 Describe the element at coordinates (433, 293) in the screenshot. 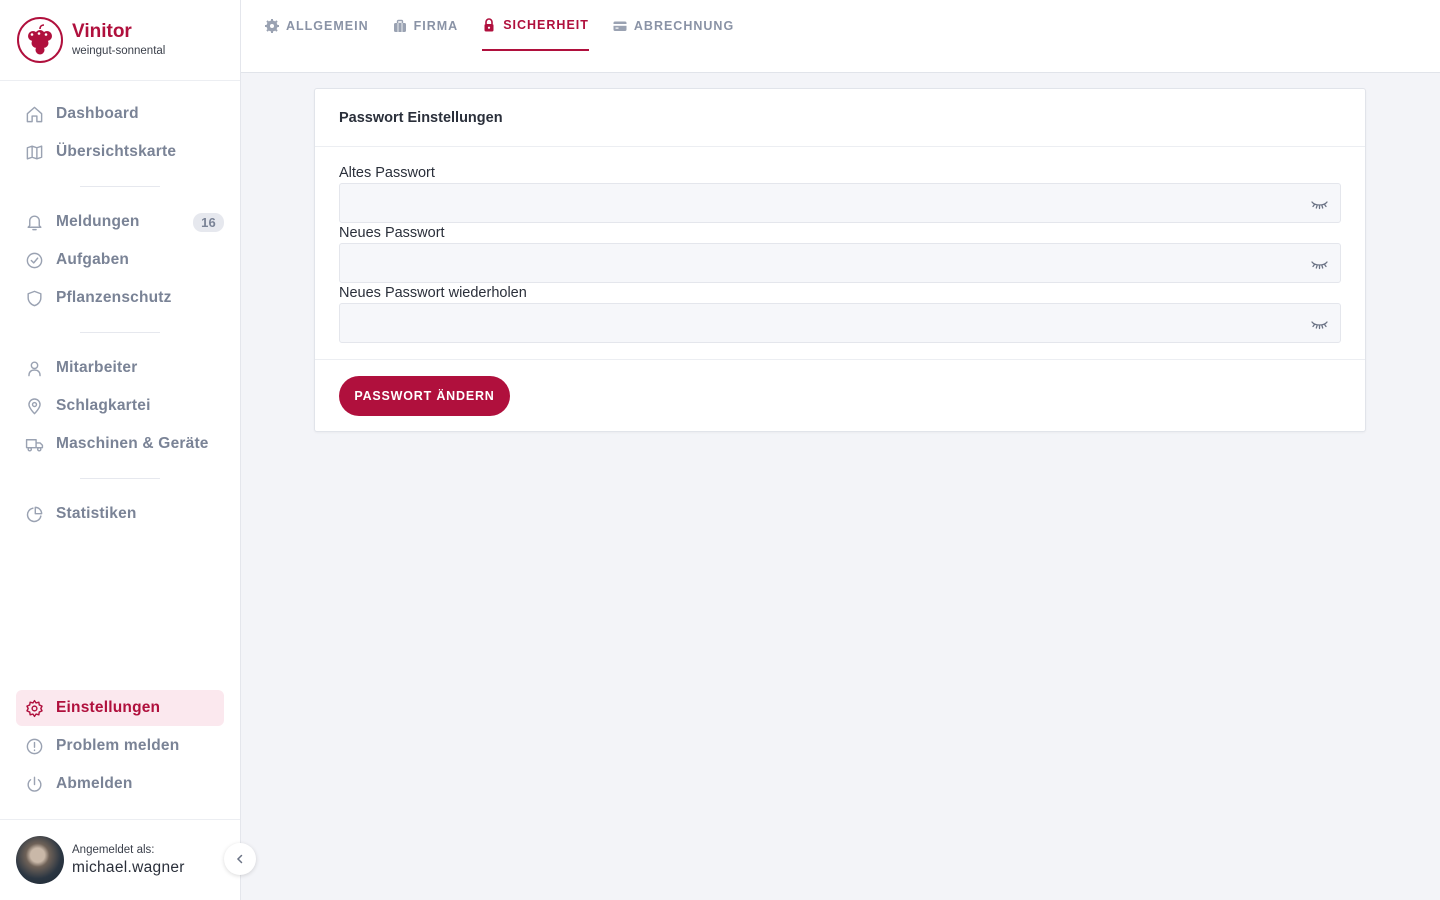

I see `repeat-password-label: Neues Passwort wiederholen` at that location.